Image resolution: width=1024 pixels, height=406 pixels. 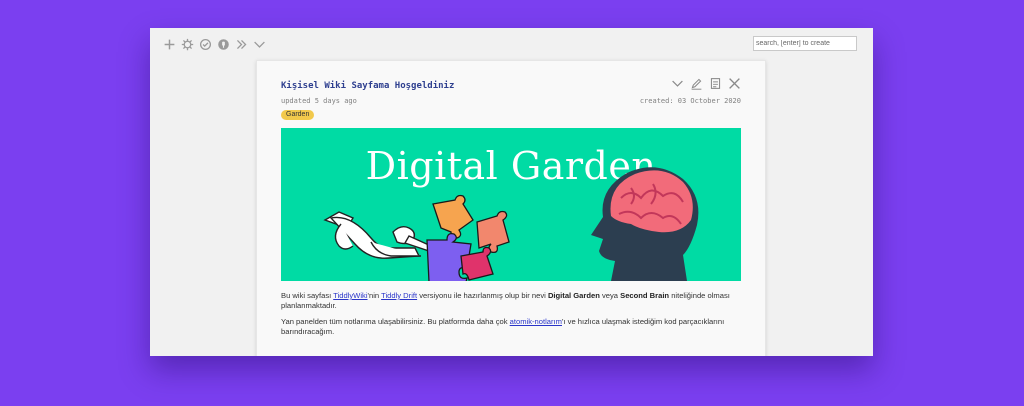 I want to click on document-icon, so click(x=715, y=83).